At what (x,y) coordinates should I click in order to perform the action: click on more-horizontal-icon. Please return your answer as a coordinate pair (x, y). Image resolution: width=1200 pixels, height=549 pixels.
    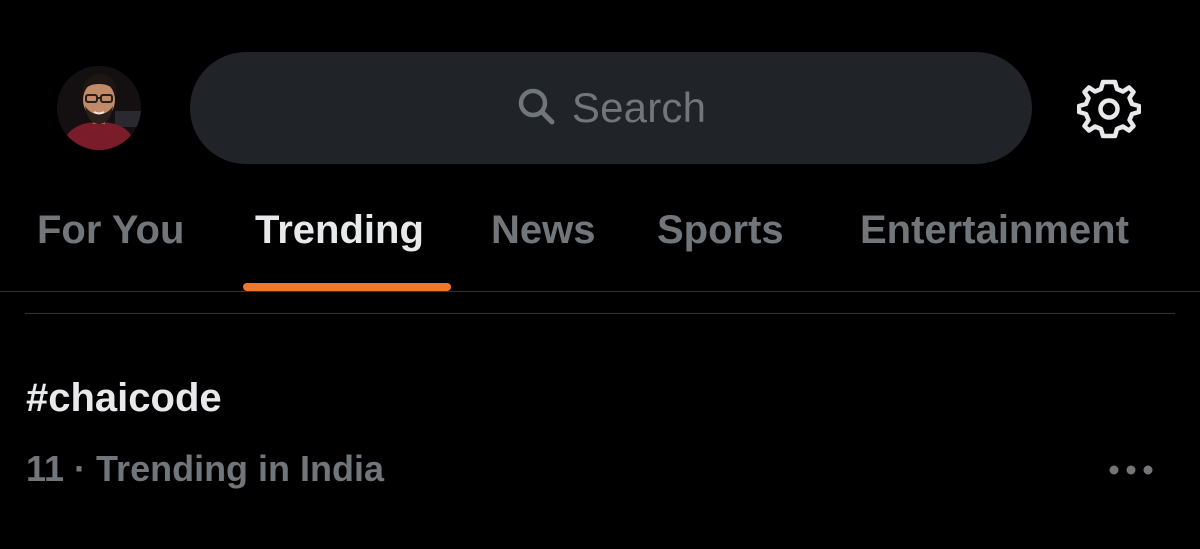
    Looking at the image, I should click on (1131, 470).